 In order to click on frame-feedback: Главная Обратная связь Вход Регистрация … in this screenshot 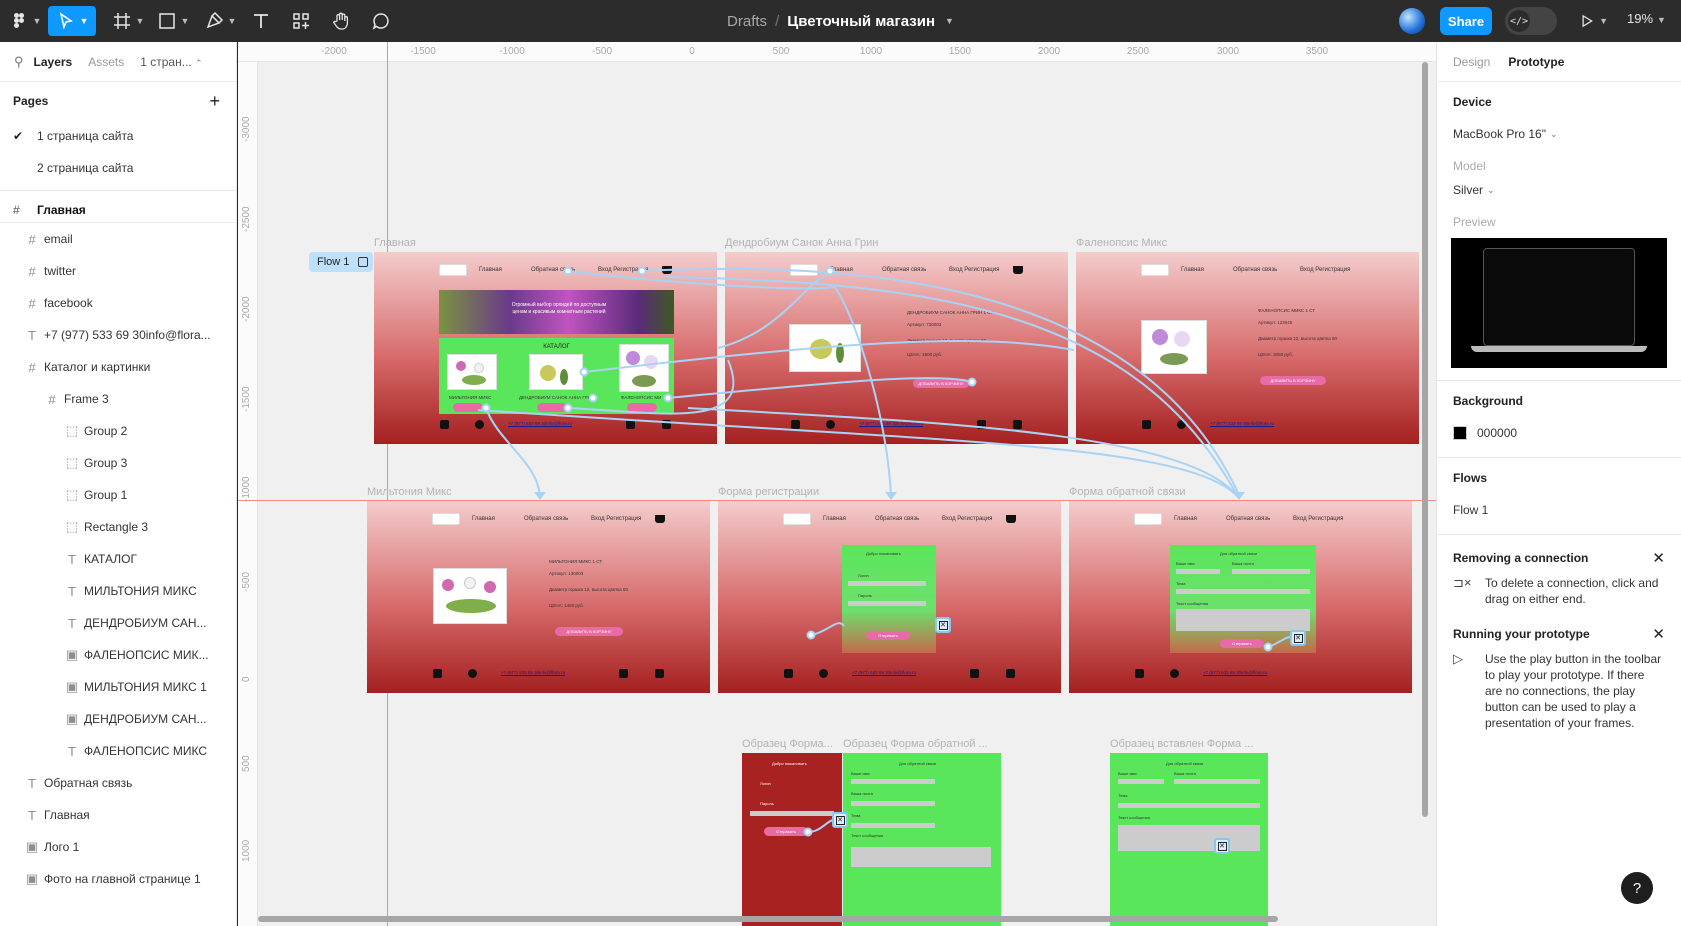, I will do `click(1240, 597)`.